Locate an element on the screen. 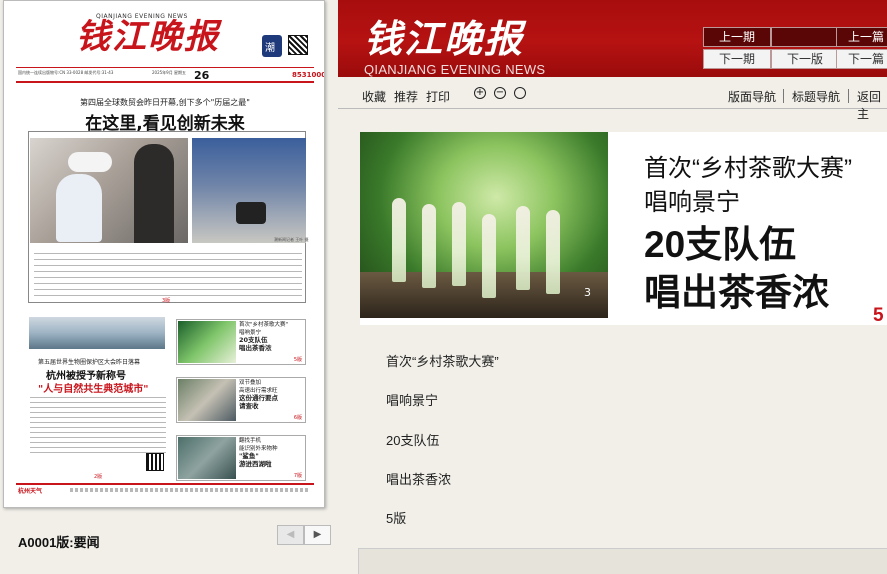 The width and height of the screenshot is (887, 574). feature-page-number: 5 is located at coordinates (878, 315).